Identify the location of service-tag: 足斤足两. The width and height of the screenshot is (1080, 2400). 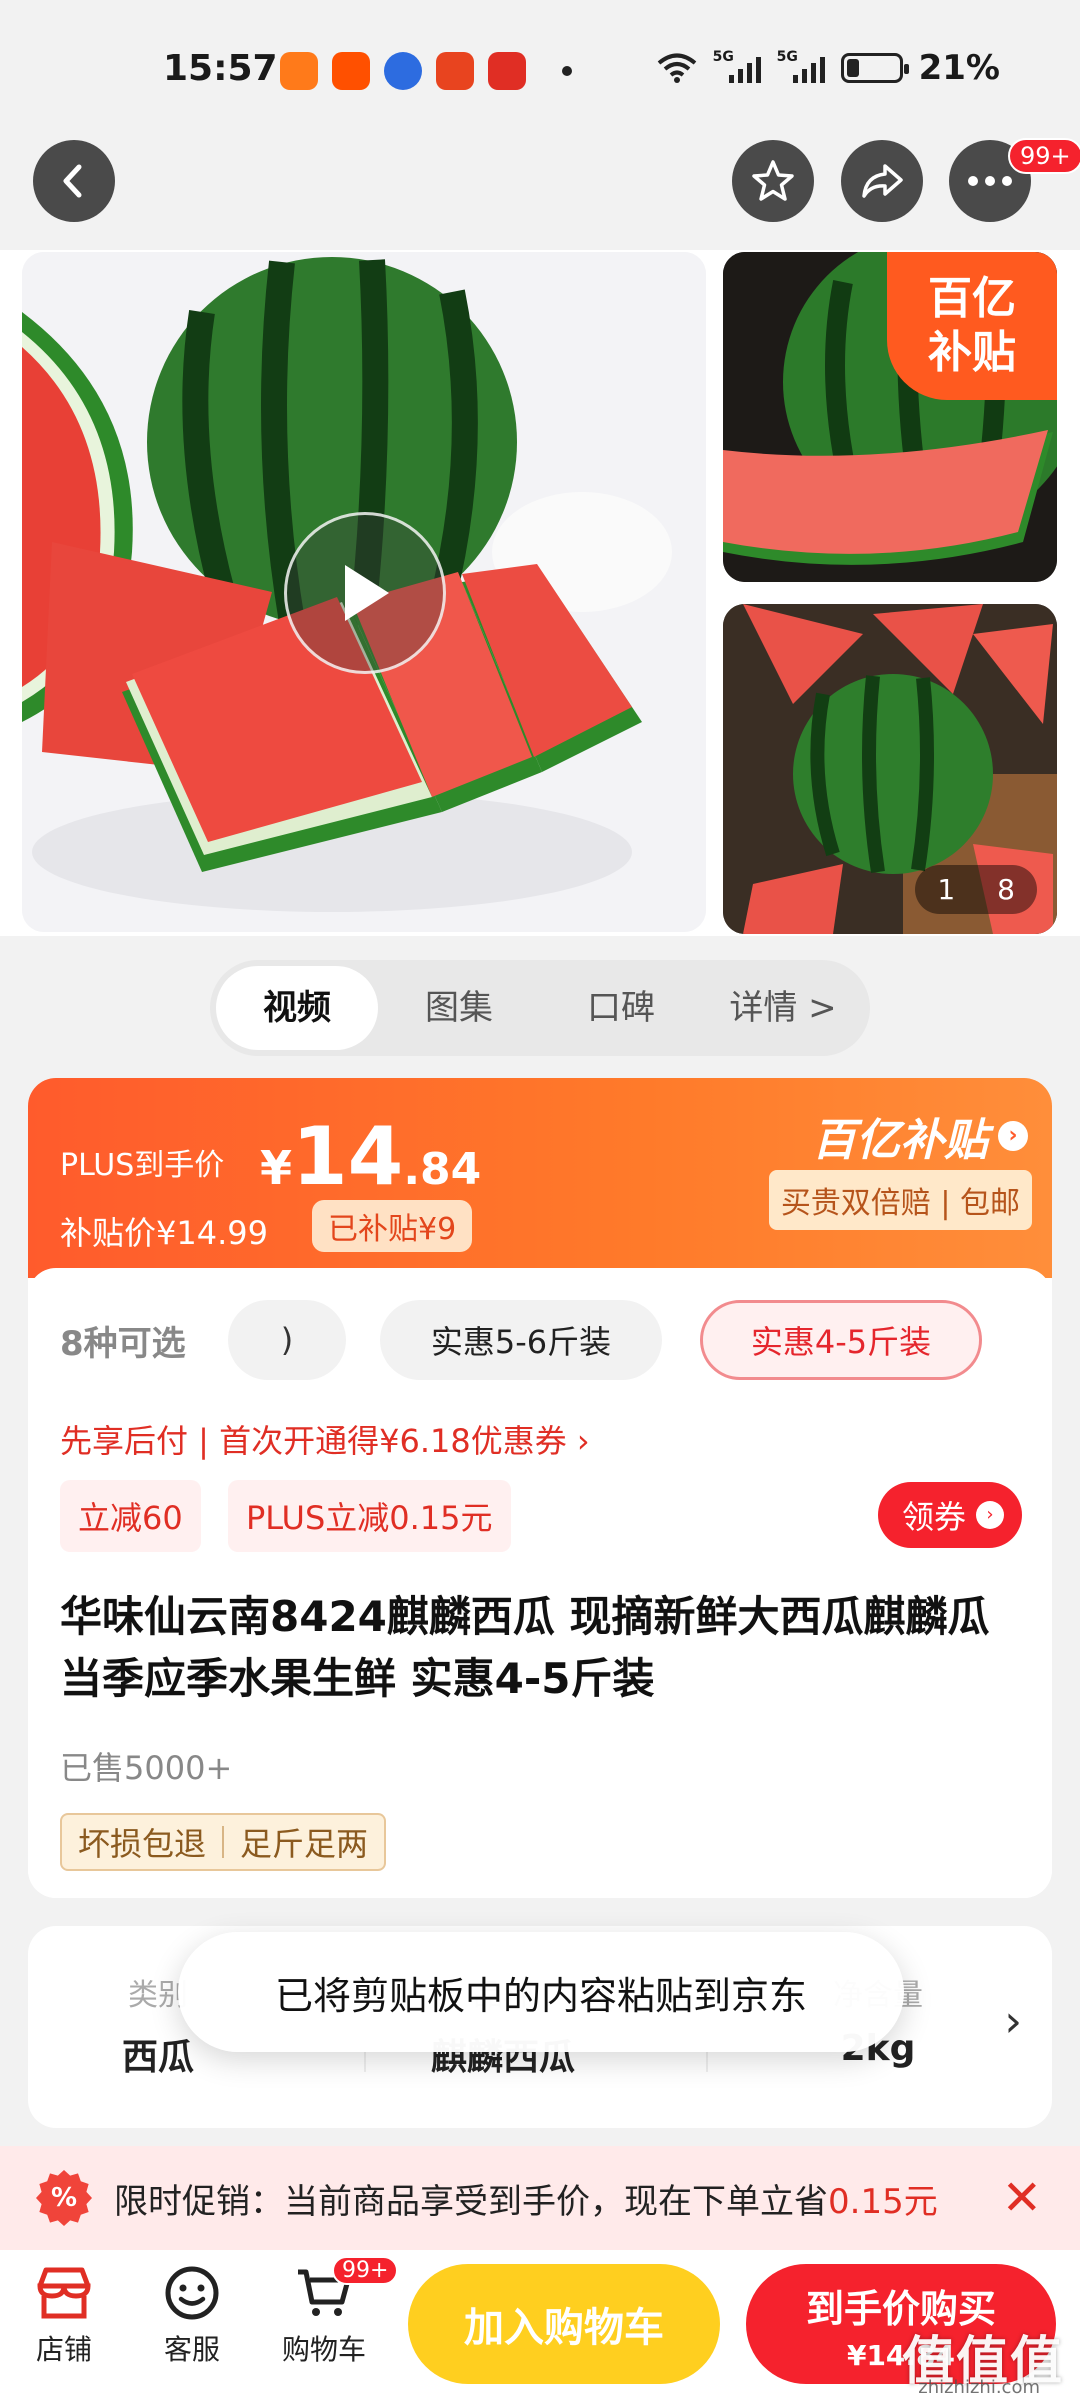
(304, 1844).